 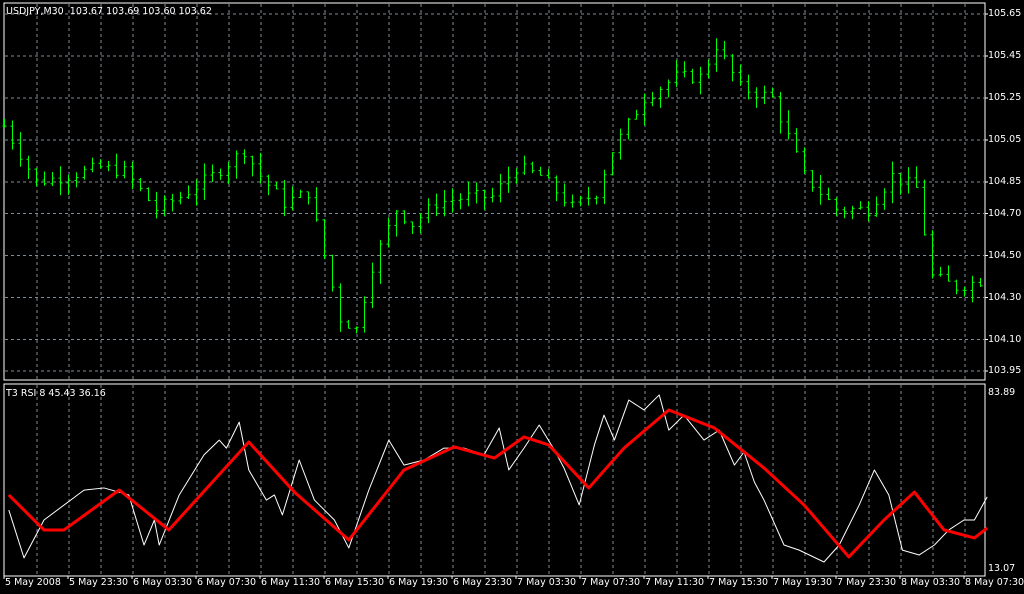 I want to click on rsi-max-label: 83.89, so click(x=1002, y=392).